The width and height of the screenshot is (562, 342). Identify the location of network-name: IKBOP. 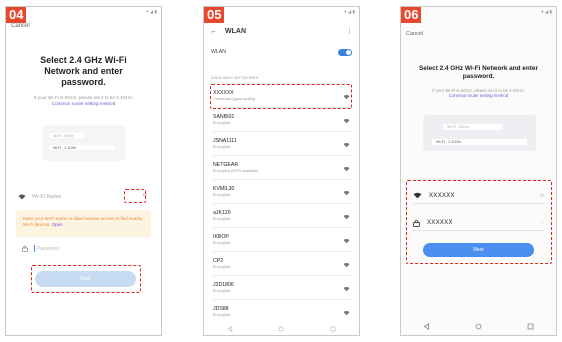
(221, 237).